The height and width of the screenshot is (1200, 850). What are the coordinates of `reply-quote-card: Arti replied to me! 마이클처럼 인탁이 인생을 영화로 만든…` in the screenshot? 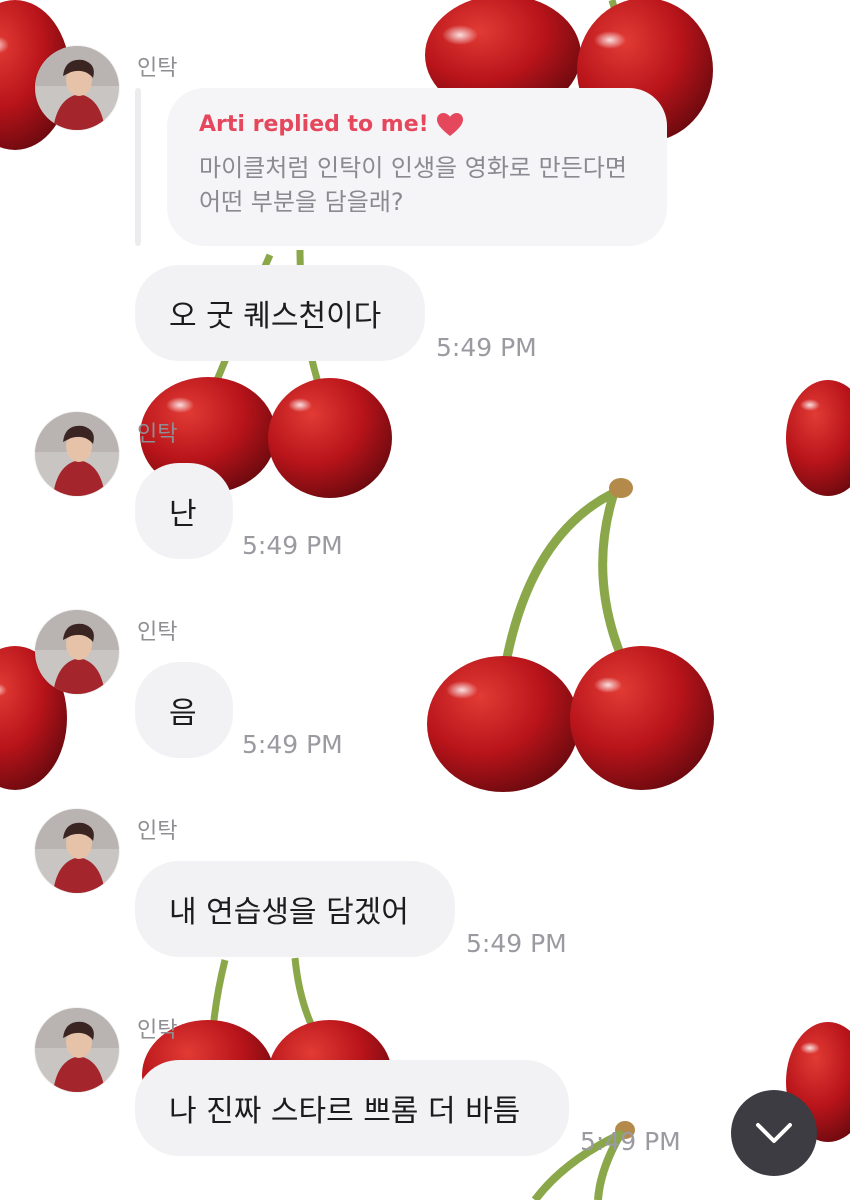 It's located at (417, 167).